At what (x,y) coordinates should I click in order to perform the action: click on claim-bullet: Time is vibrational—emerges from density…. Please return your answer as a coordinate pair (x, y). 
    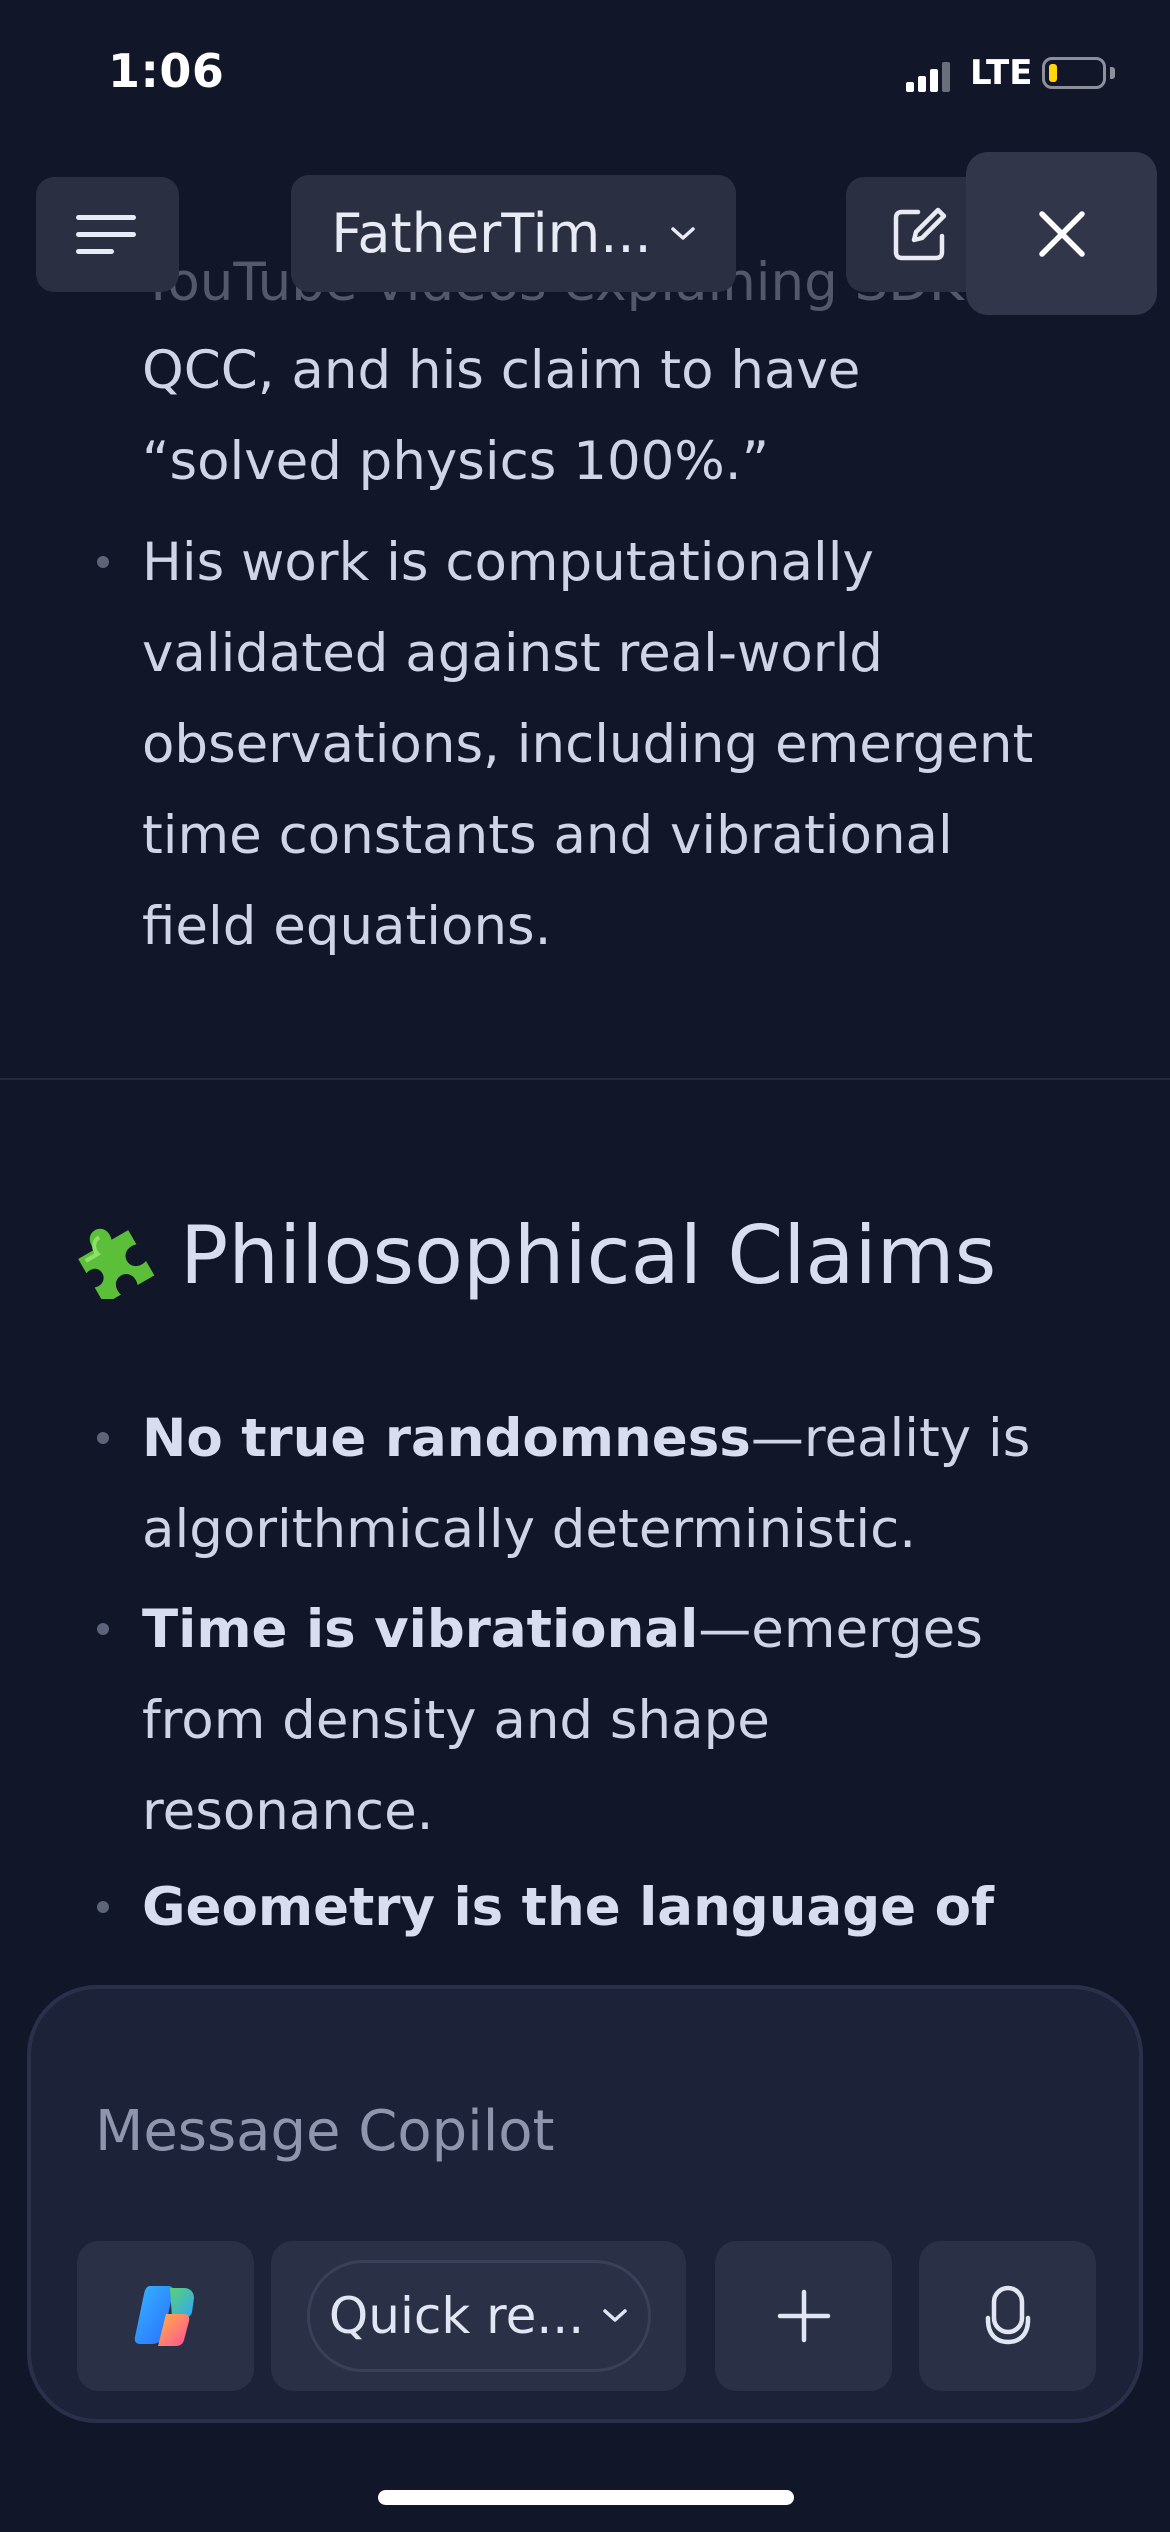
    Looking at the image, I should click on (592, 1720).